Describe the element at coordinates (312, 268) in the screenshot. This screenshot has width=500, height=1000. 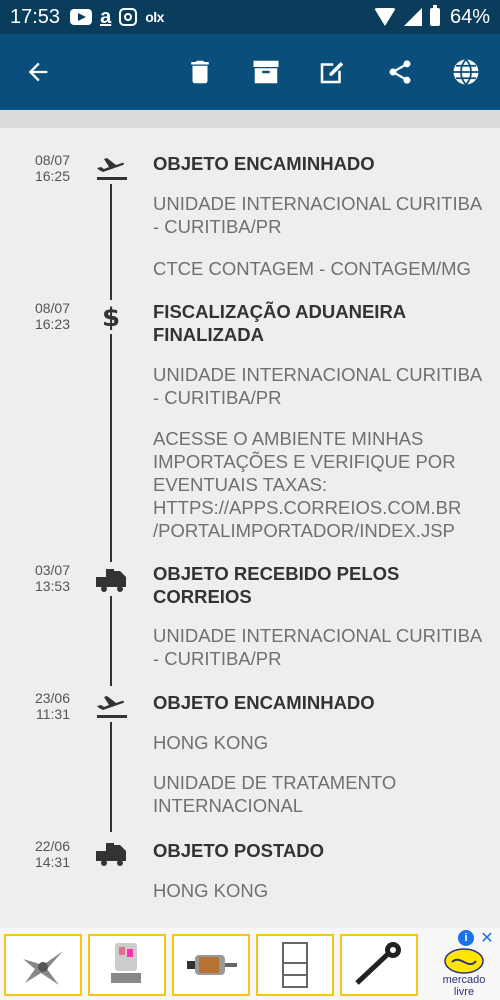
I see `event-detail: CTCE CONTAGEM - CONTAGEM/MG` at that location.